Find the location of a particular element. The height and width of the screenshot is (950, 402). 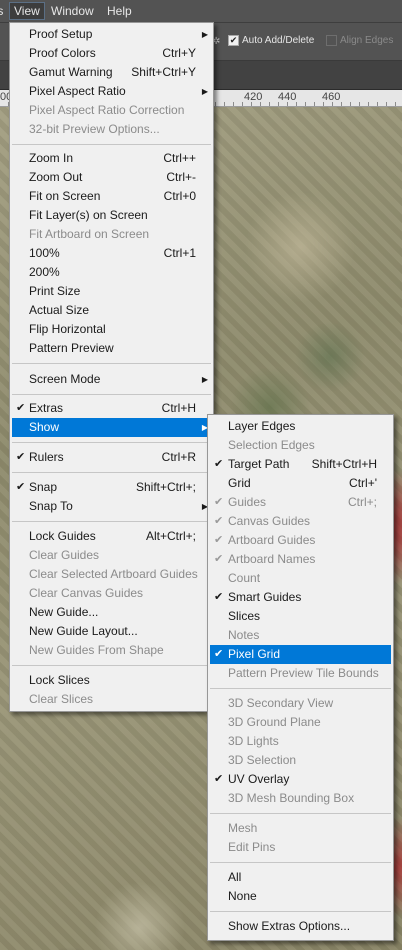

menu-item-zoom-out: Zoom Out Ctrl+- is located at coordinates (111, 177).